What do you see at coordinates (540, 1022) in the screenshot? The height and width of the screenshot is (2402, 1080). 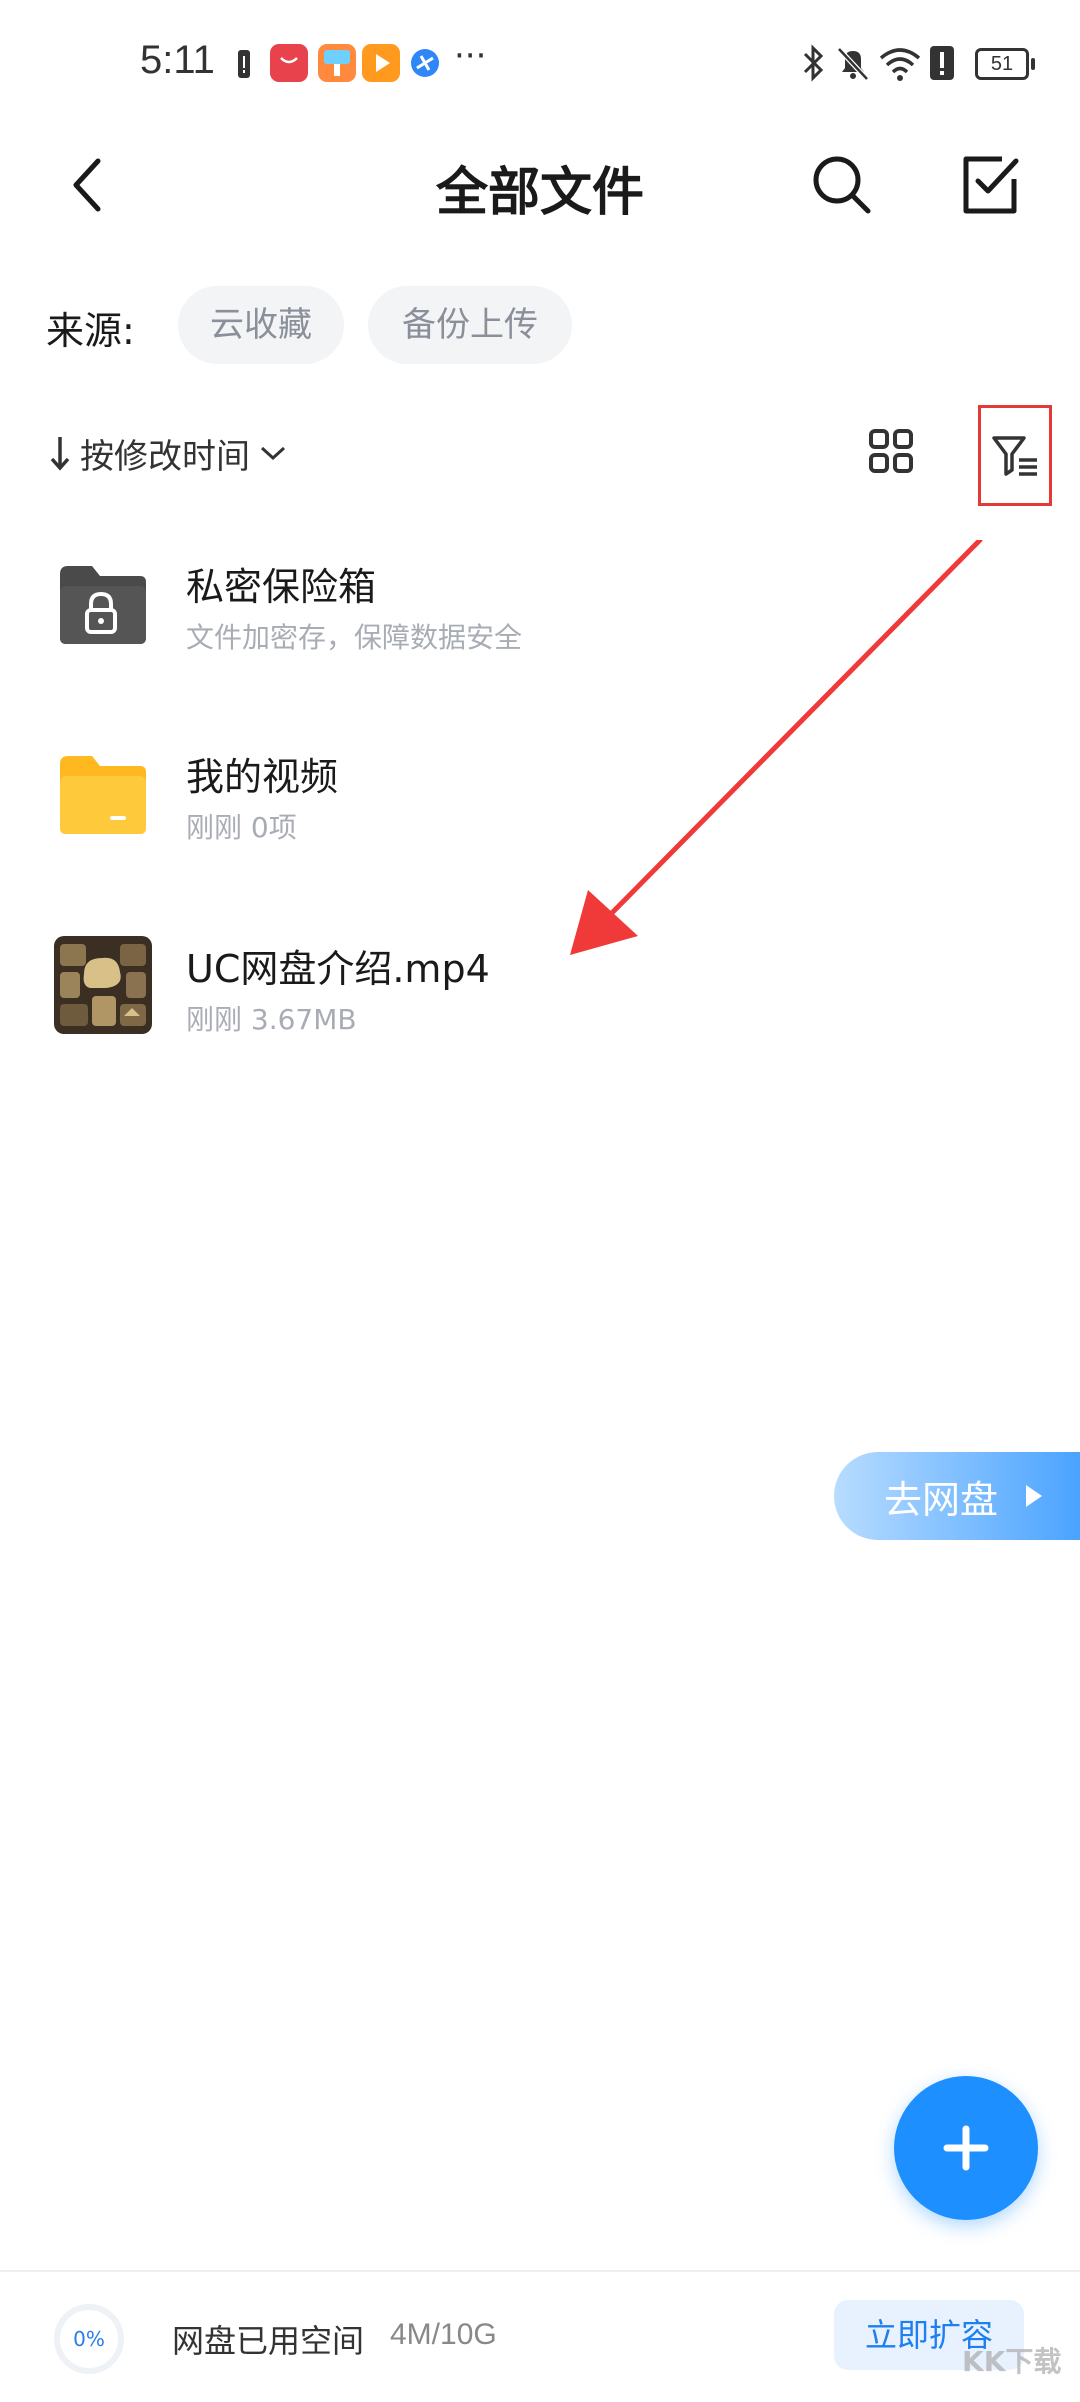 I see `list-item: UC网盘介绍.mp4 刚刚 3.67MB` at bounding box center [540, 1022].